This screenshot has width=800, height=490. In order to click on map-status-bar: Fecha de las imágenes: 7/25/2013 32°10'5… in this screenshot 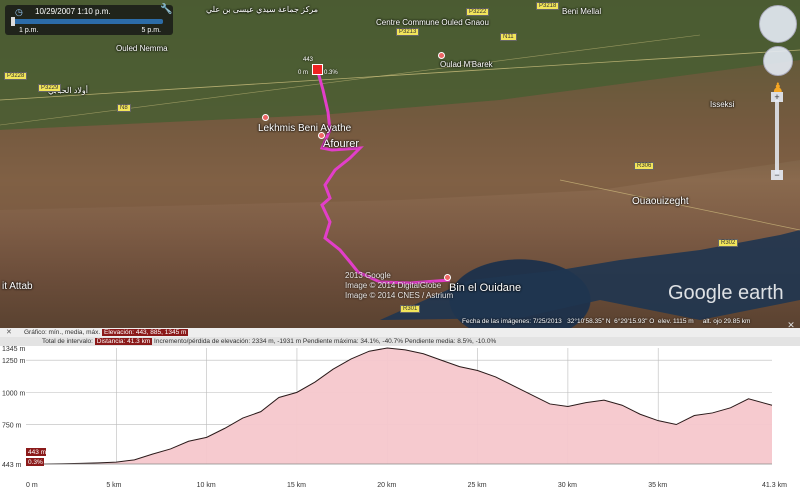, I will do `click(606, 321)`.